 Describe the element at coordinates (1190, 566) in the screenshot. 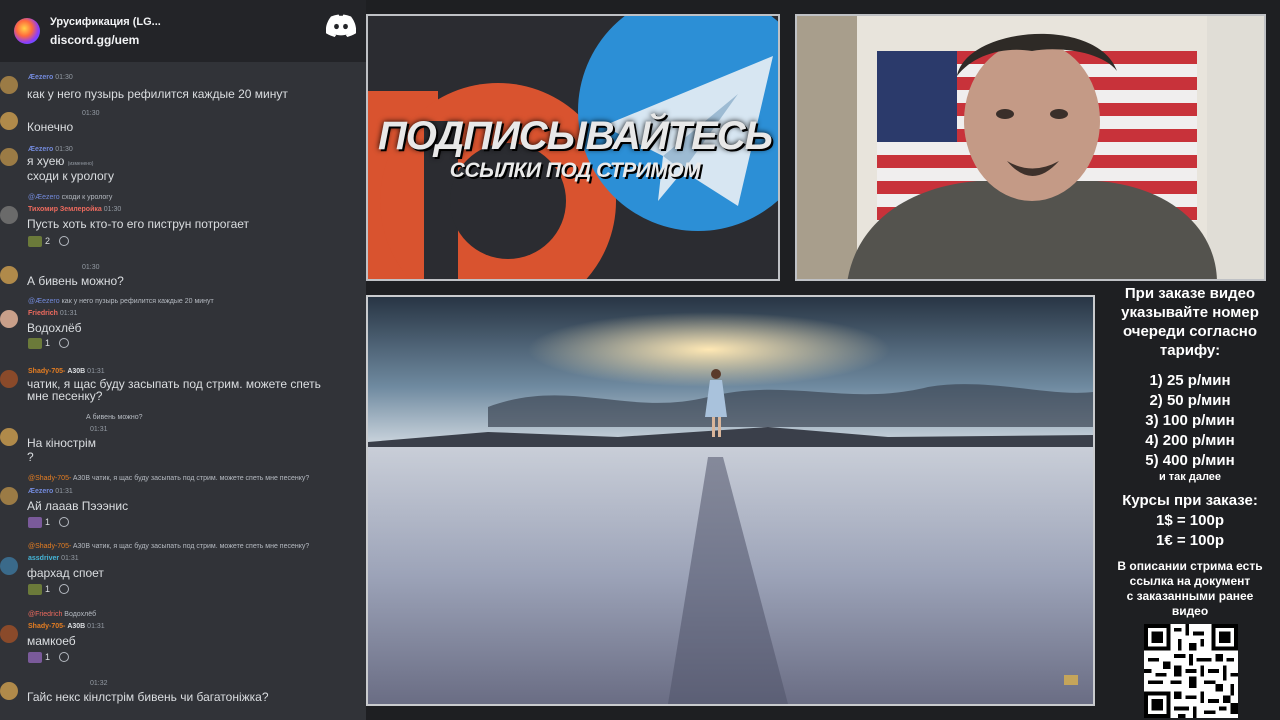

I see `description-line: В описании стрима есть` at that location.